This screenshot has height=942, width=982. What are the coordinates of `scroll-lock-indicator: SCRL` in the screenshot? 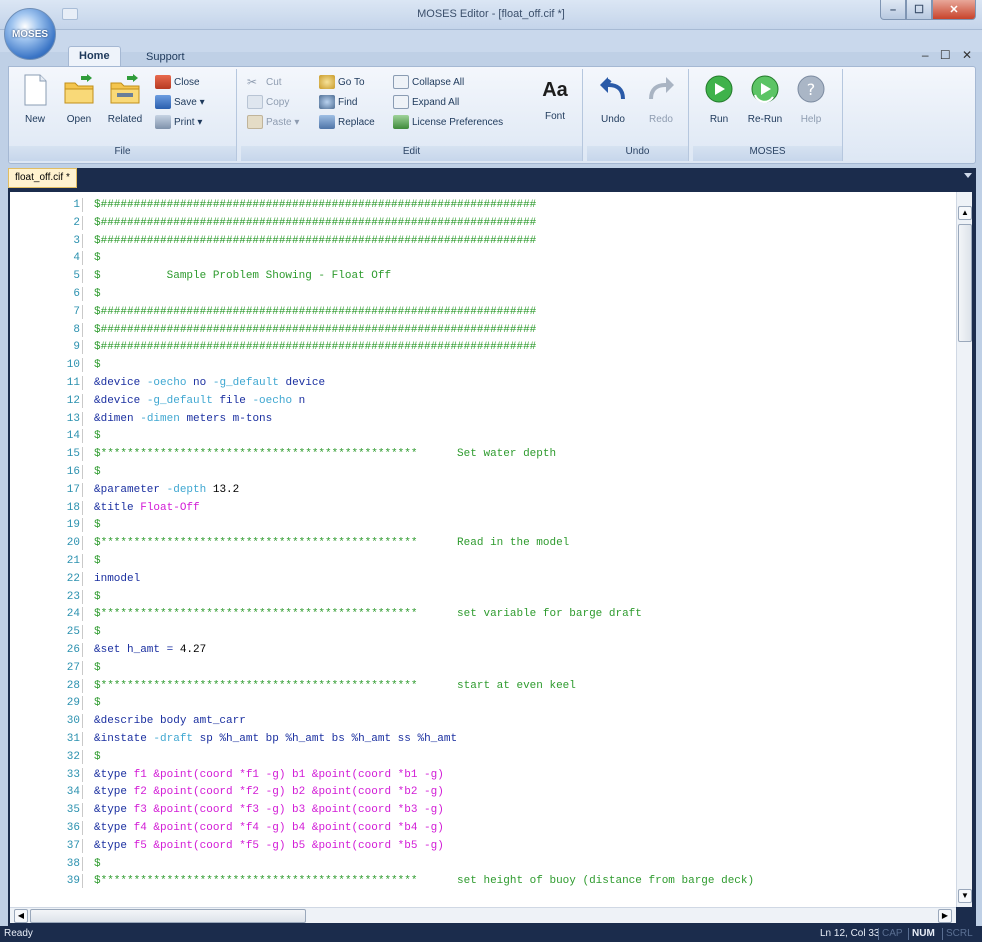 It's located at (959, 933).